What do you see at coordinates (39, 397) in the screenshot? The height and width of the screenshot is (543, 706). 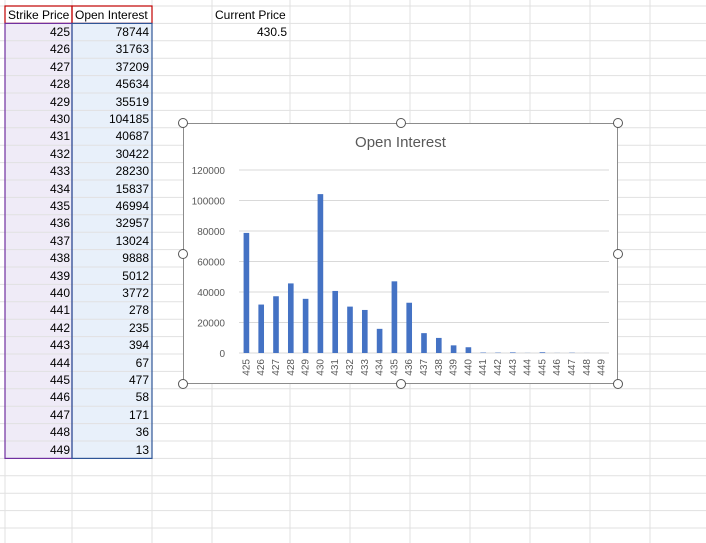 I see `strike-price-cell: 446` at bounding box center [39, 397].